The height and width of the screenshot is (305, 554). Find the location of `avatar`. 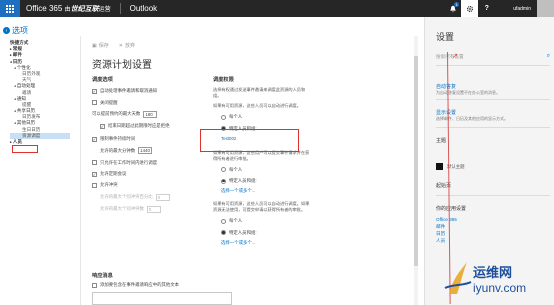

avatar is located at coordinates (545, 8).